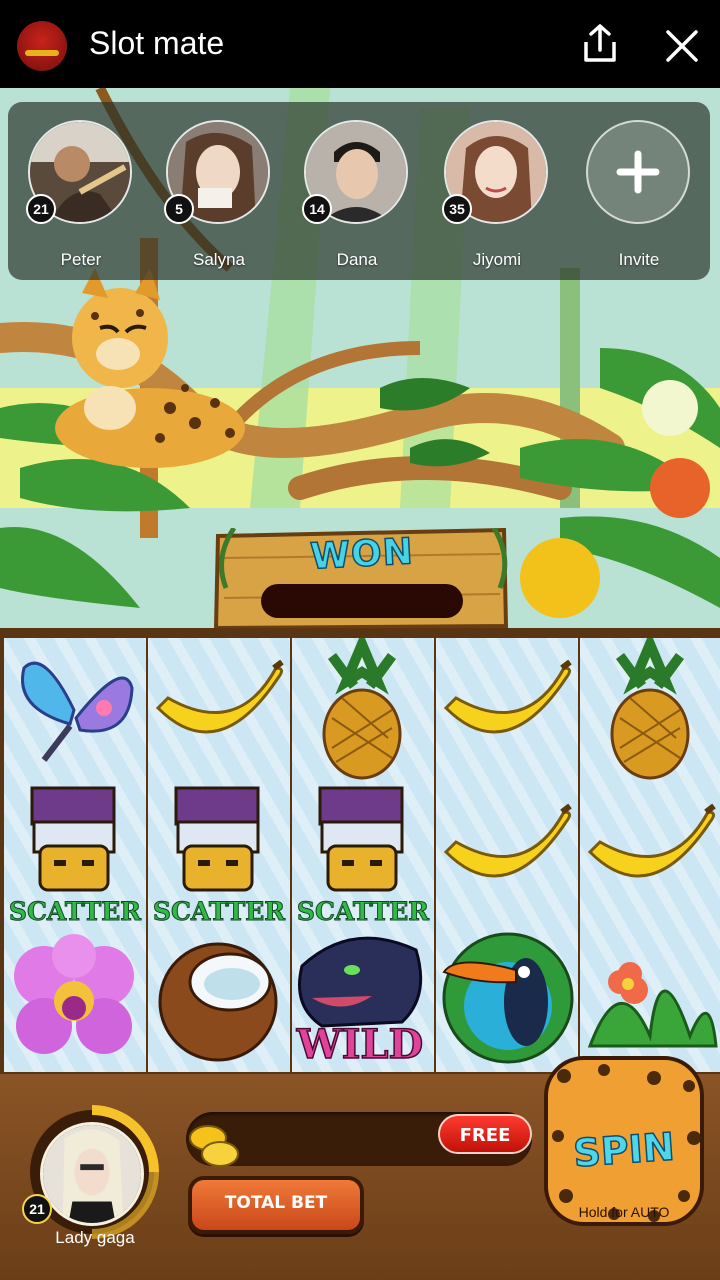  Describe the element at coordinates (356, 195) in the screenshot. I see `friend-dana: 14 Dana` at that location.